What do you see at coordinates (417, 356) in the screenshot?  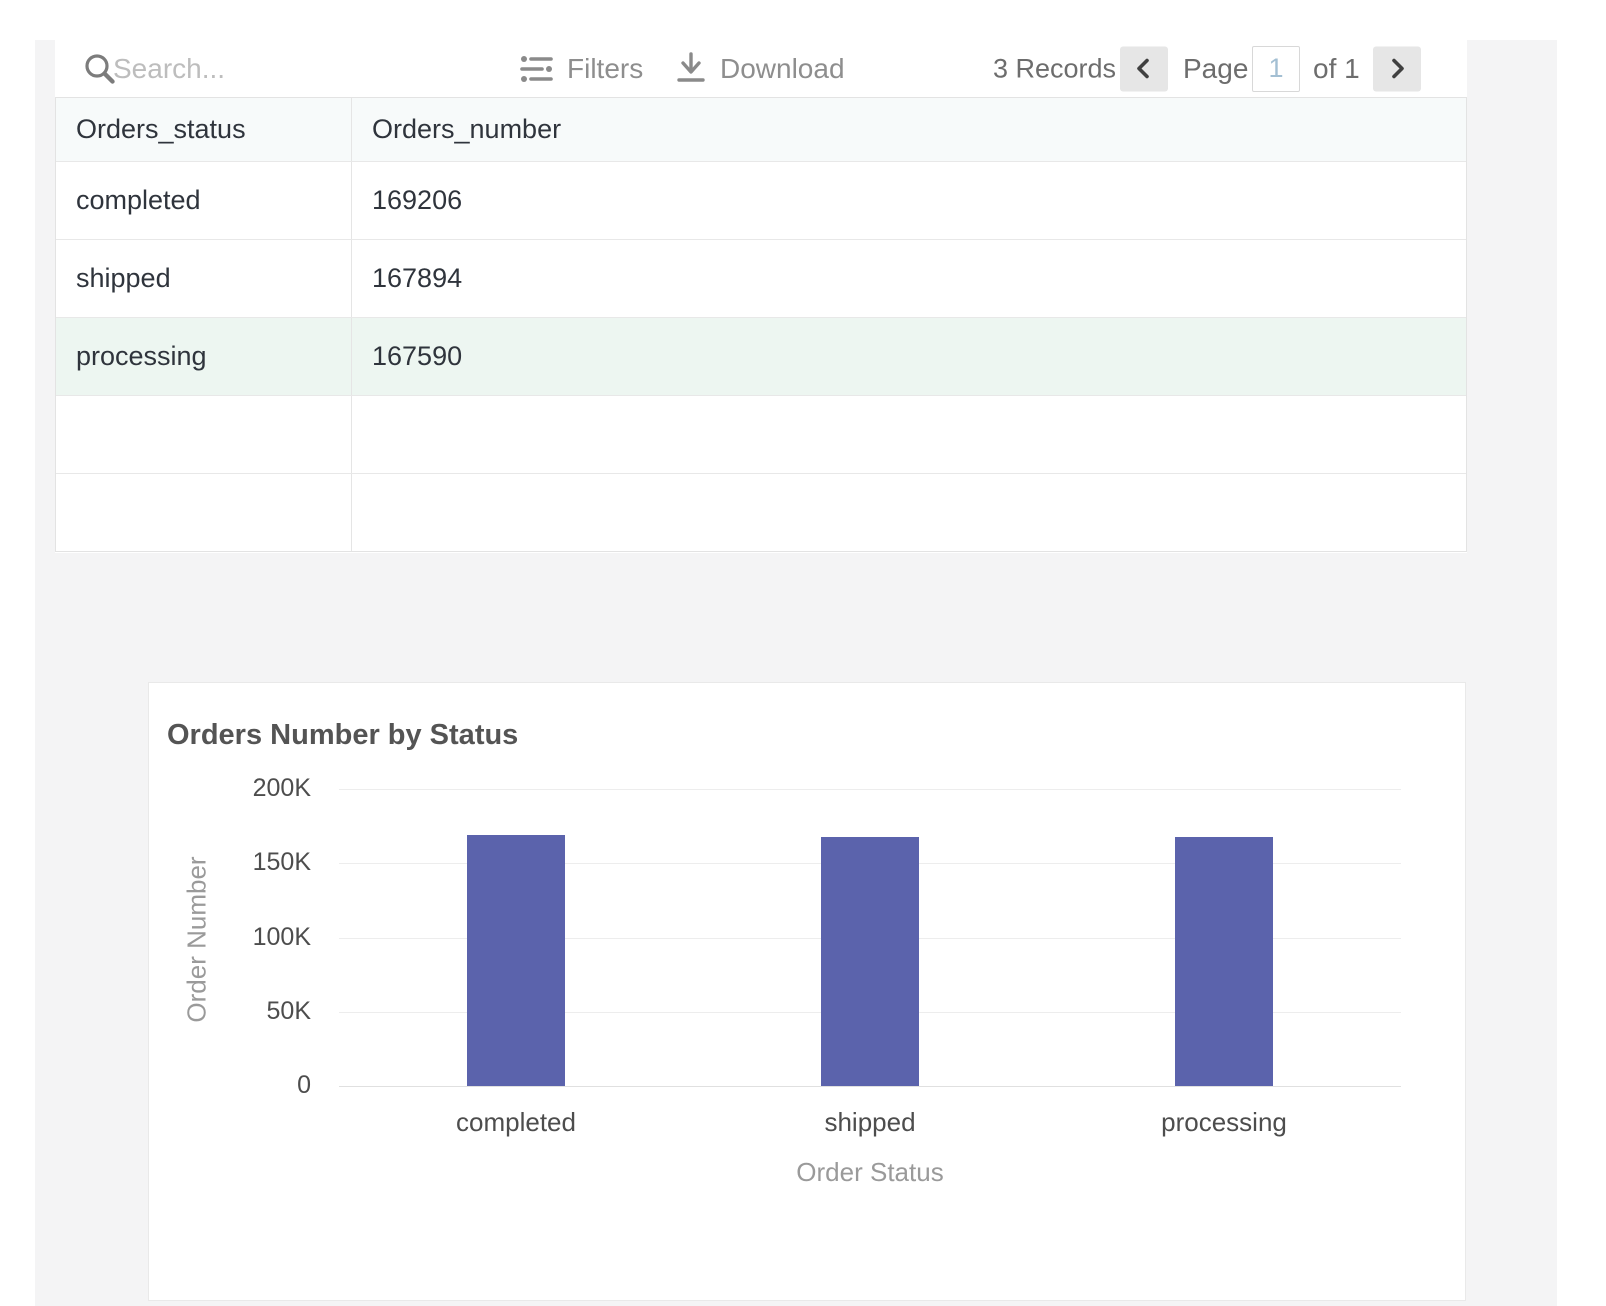 I see `cell-orders-number: 167590` at bounding box center [417, 356].